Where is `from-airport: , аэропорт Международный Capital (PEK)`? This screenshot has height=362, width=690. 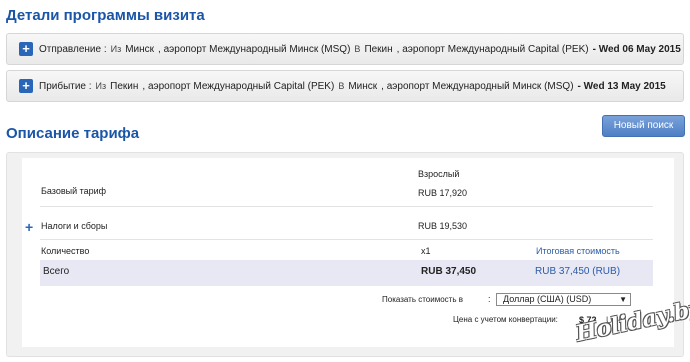 from-airport: , аэропорт Международный Capital (PEK) is located at coordinates (238, 86).